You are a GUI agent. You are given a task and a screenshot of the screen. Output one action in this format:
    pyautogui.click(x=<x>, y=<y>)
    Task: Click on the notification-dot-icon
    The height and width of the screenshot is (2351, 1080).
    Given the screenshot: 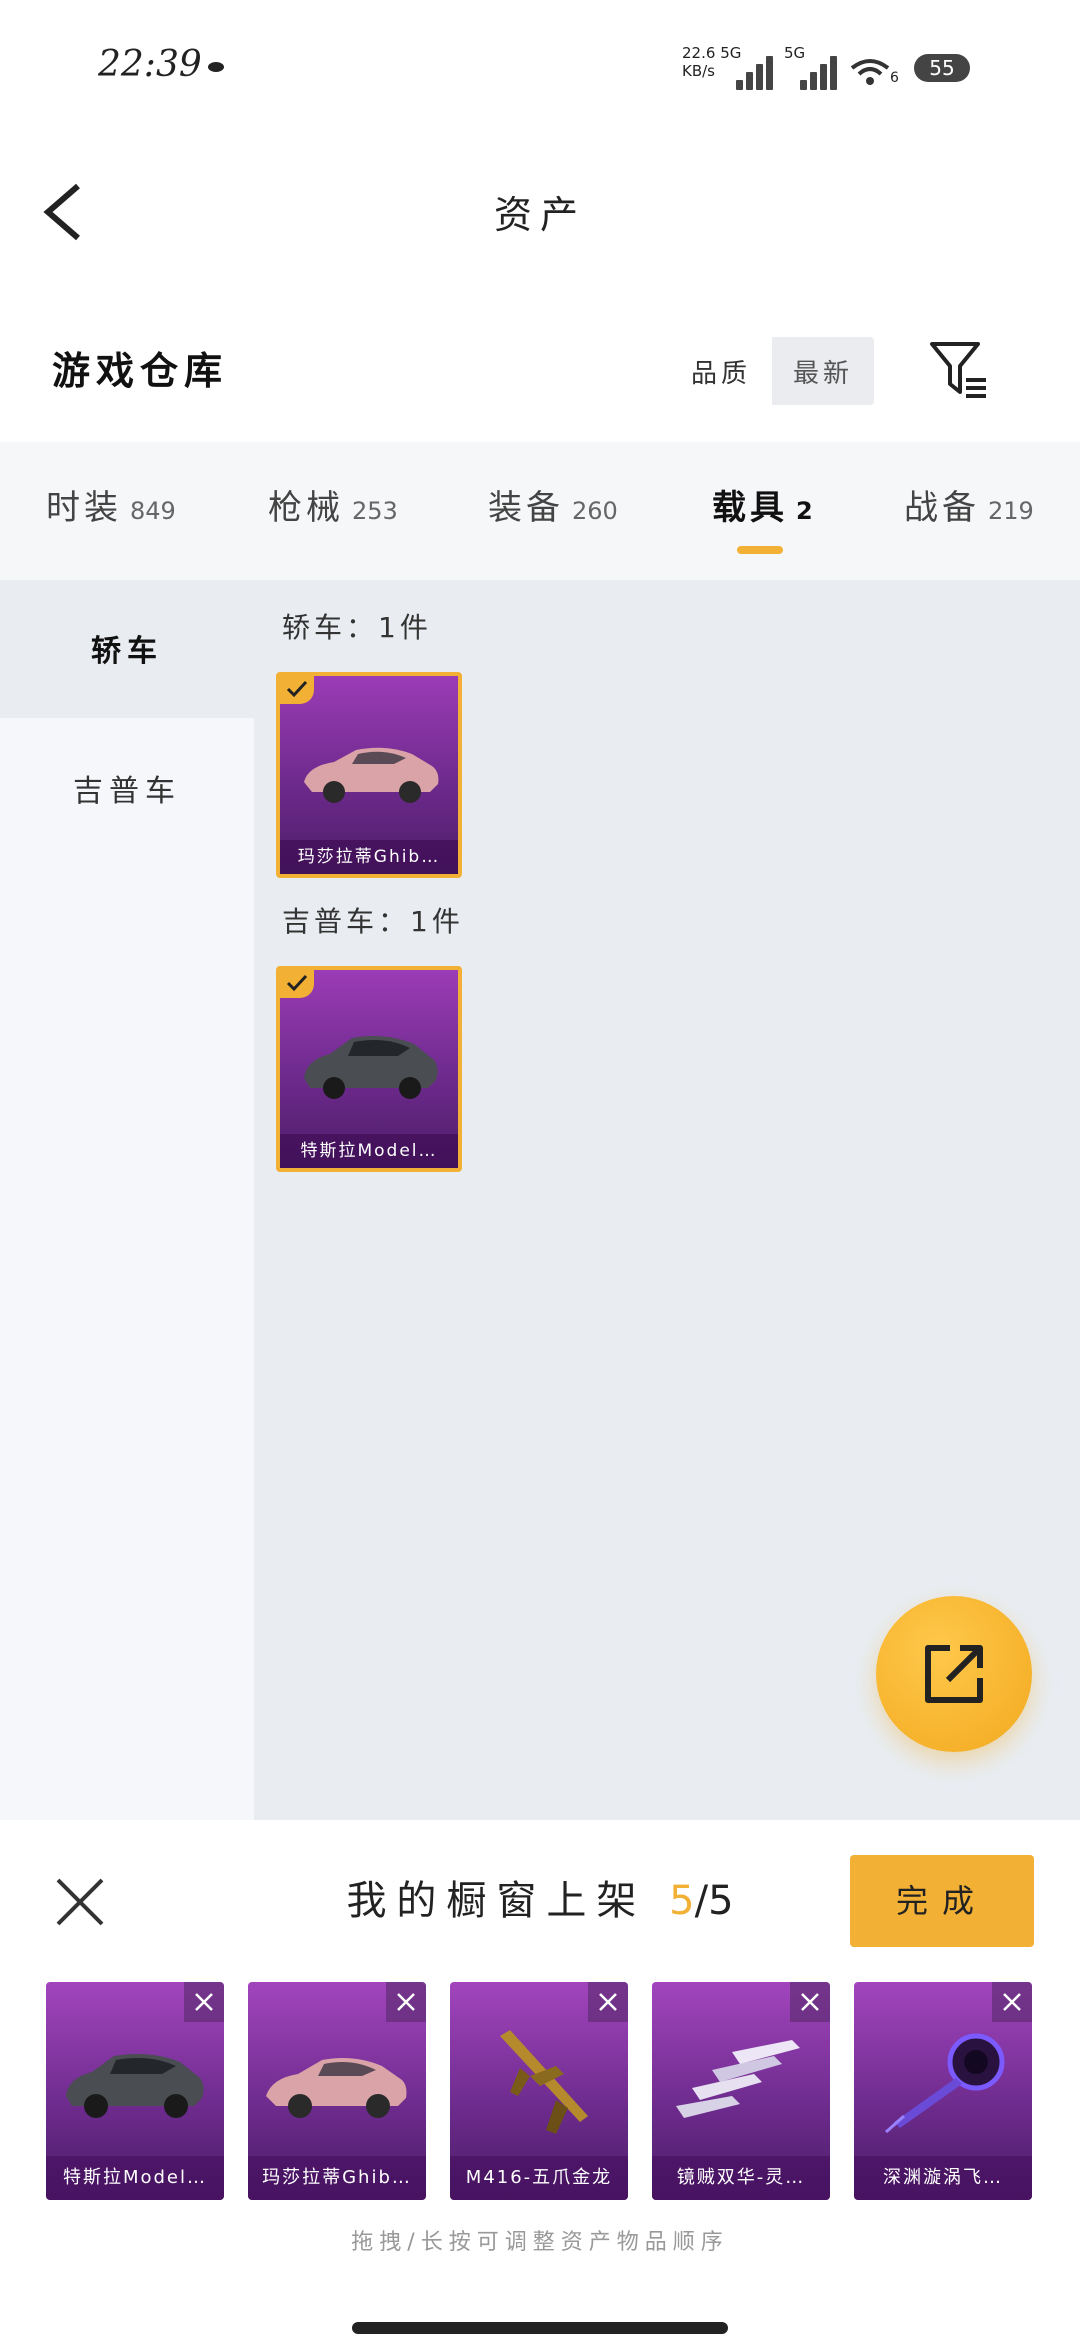 What is the action you would take?
    pyautogui.click(x=216, y=67)
    